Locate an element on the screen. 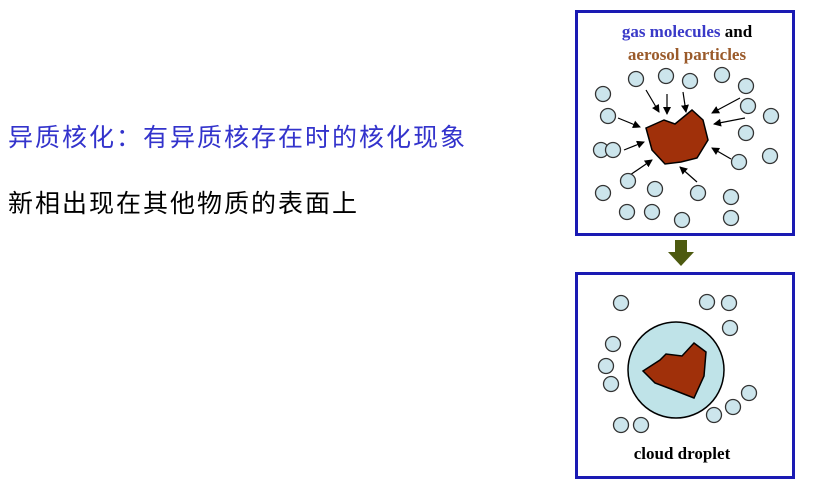 The width and height of the screenshot is (831, 499). gas-molecules-label: gas molecules is located at coordinates (671, 31).